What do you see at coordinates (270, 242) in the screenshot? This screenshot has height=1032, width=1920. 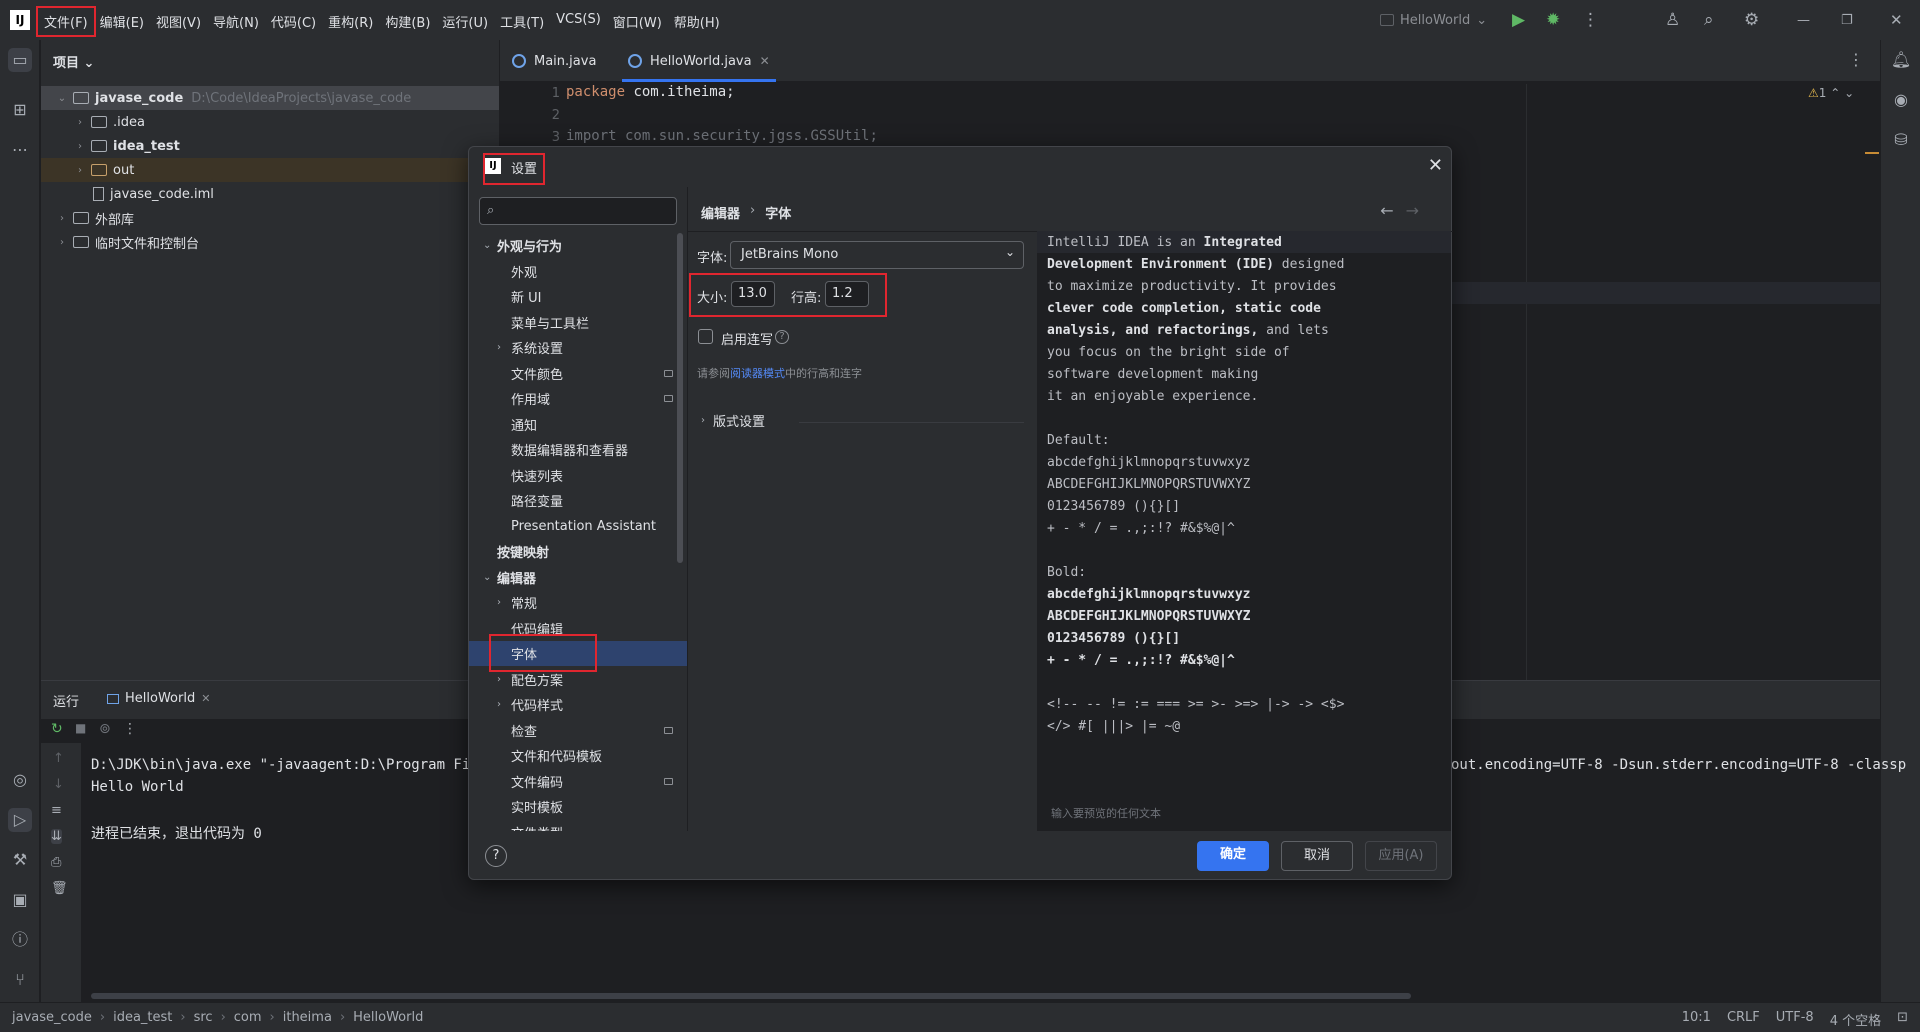 I see `tree-item-scratches: › 临时文件和控制台` at bounding box center [270, 242].